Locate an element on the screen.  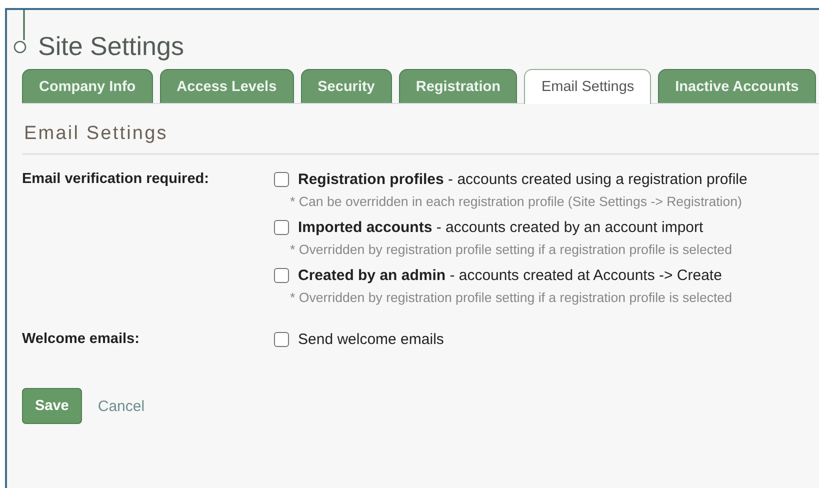
section-title: Email Settings is located at coordinates (96, 134).